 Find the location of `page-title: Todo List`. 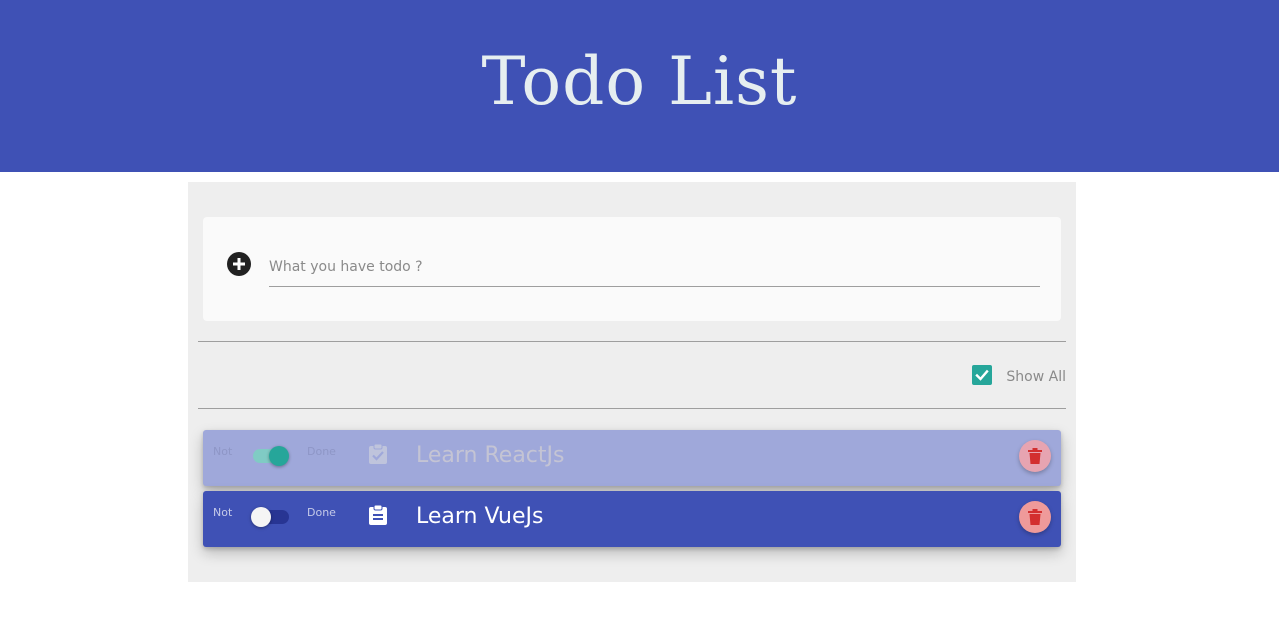

page-title: Todo List is located at coordinates (639, 81).